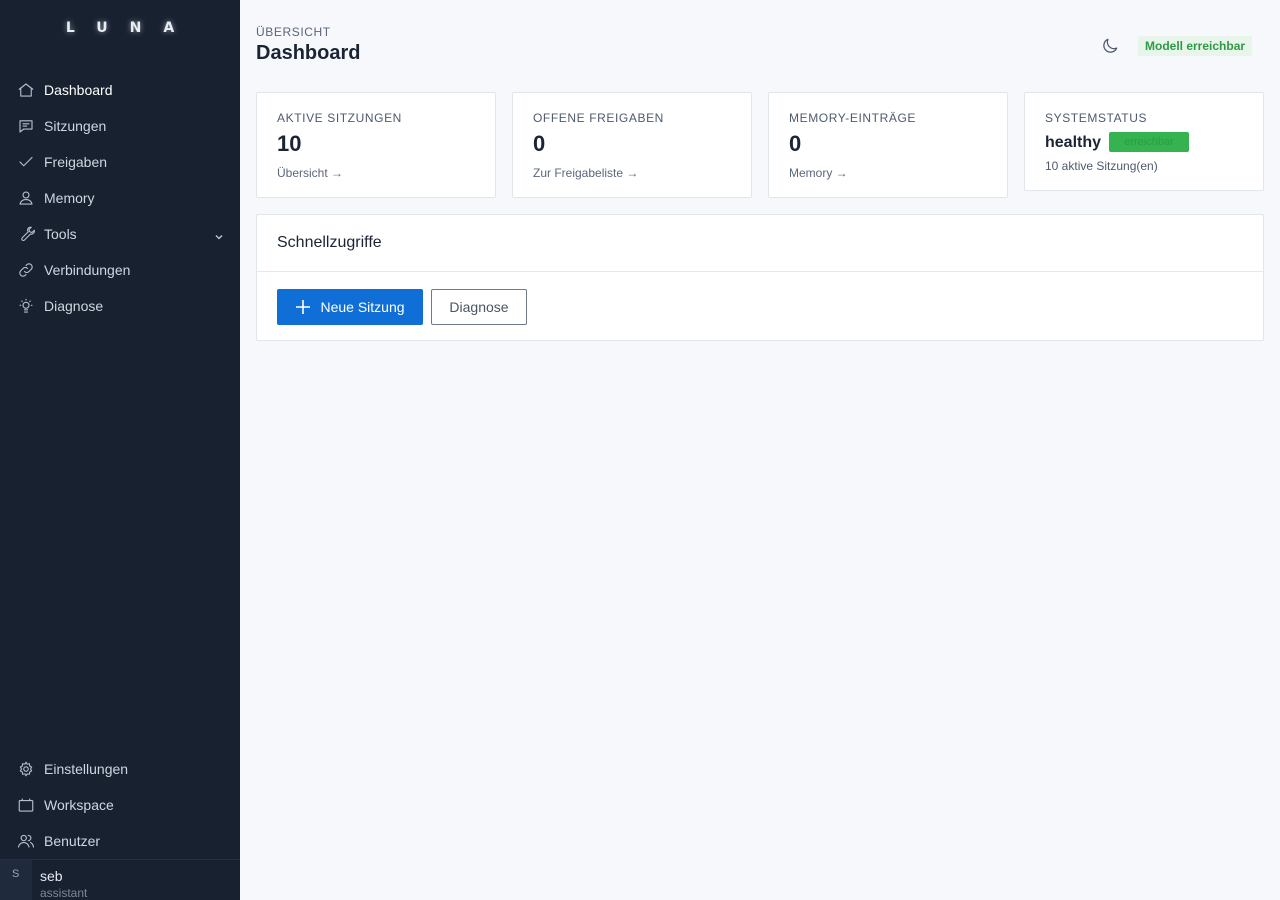 The height and width of the screenshot is (900, 1280). I want to click on chat-icon, so click(26, 126).